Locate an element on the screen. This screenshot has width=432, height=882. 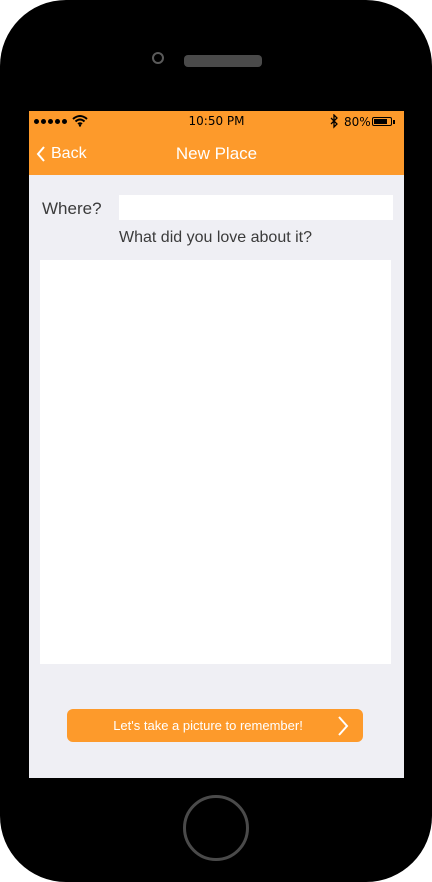
where-input is located at coordinates (256, 207).